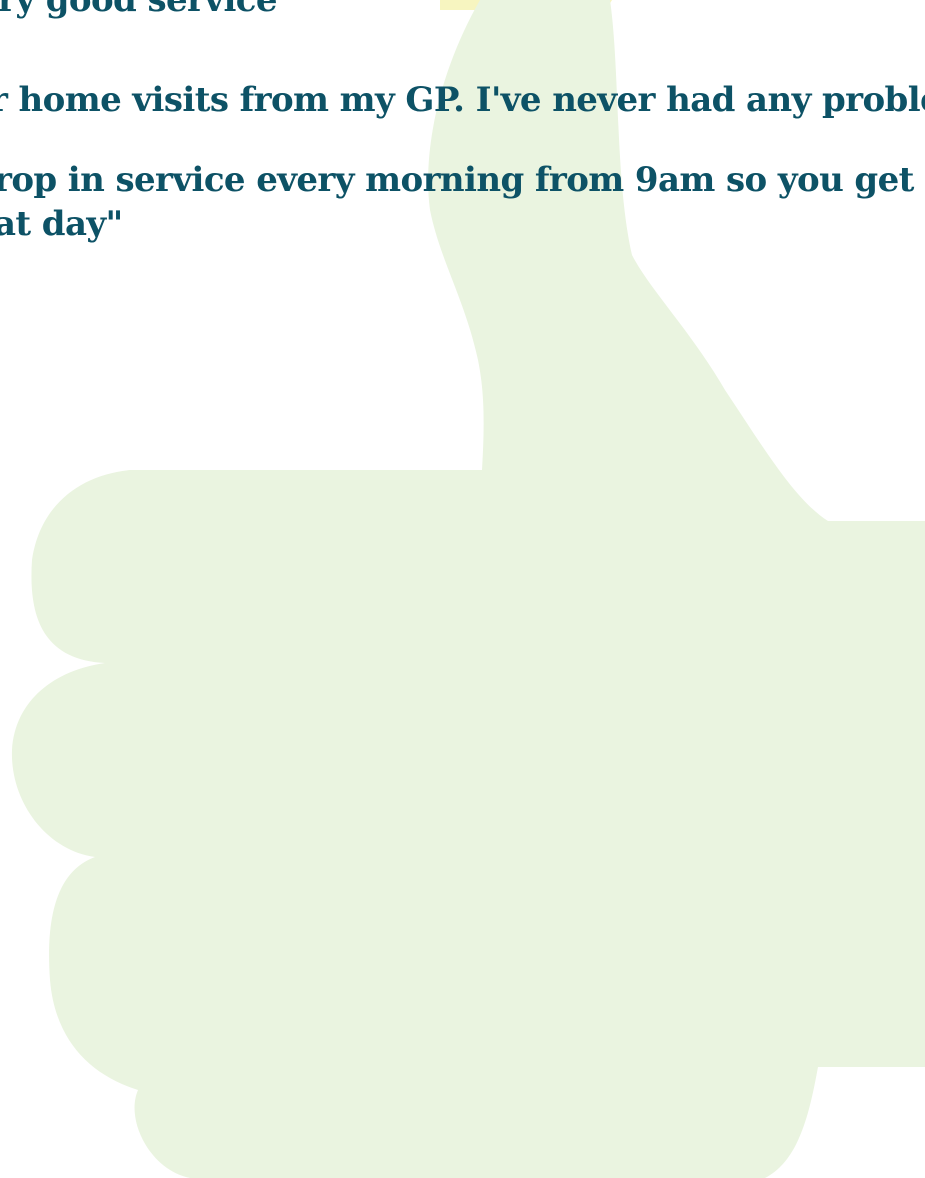 The height and width of the screenshot is (1178, 925). I want to click on quote-3-line-2: at day", so click(61, 224).